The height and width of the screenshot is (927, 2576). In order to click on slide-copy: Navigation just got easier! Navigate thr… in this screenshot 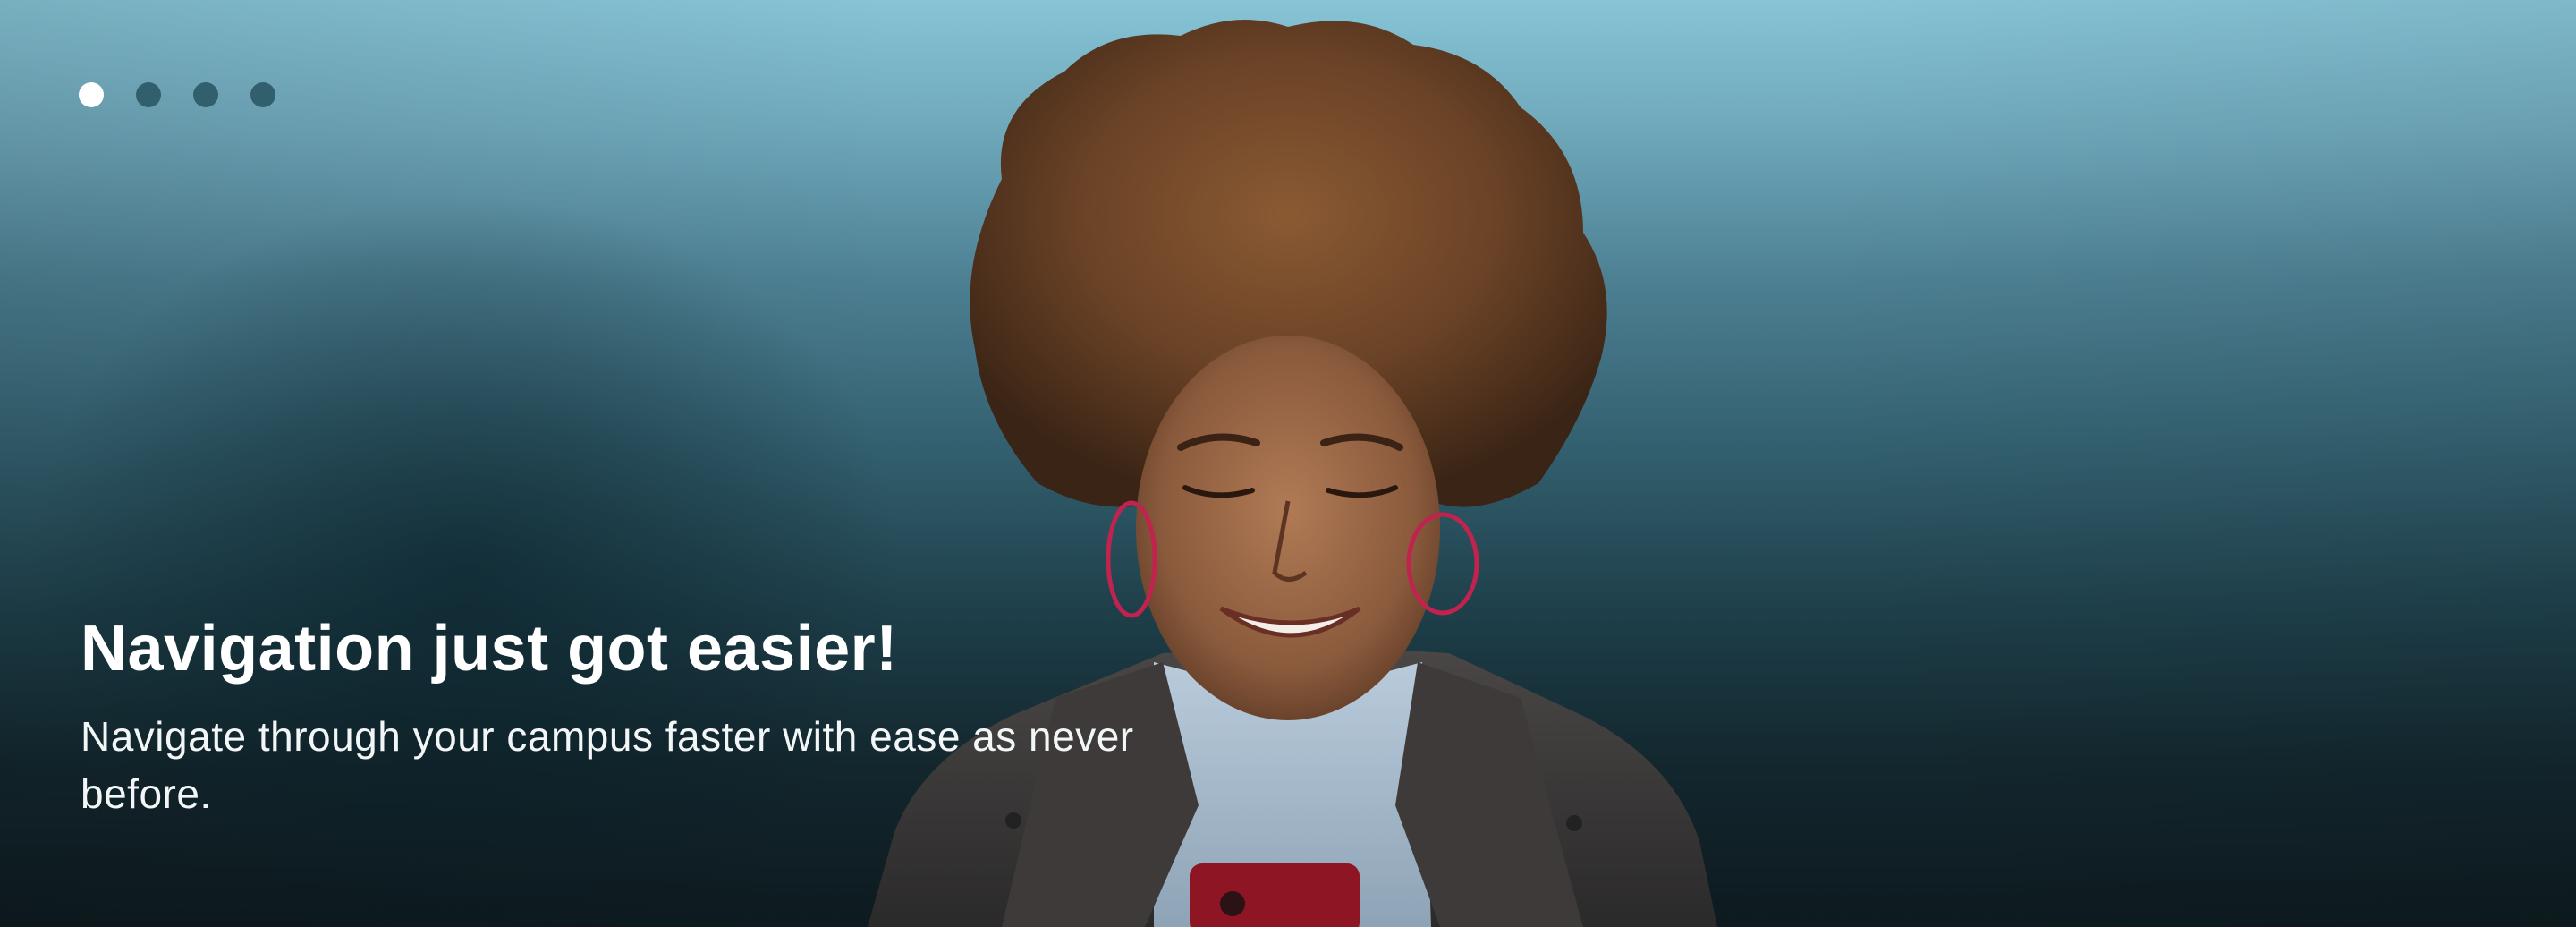, I will do `click(635, 717)`.